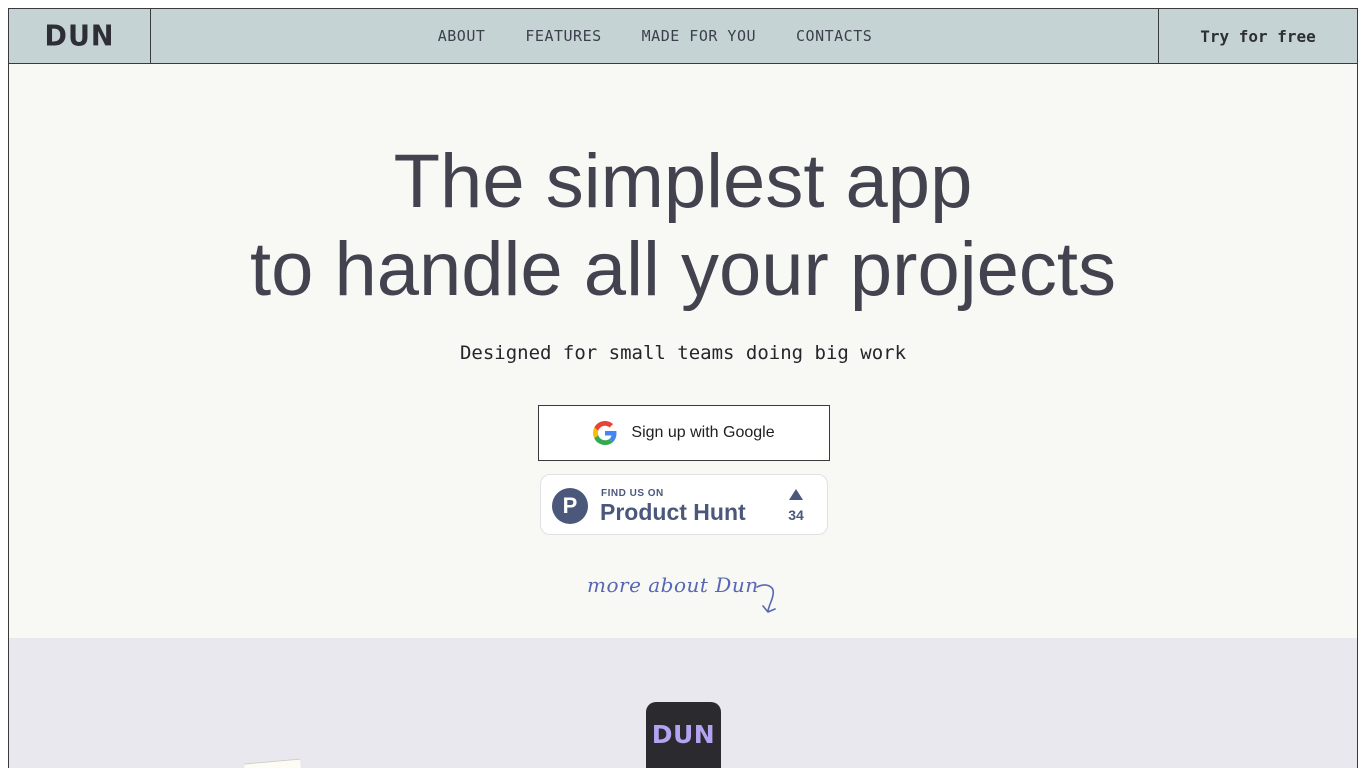 The height and width of the screenshot is (768, 1366). I want to click on logo: DUN, so click(79, 36).